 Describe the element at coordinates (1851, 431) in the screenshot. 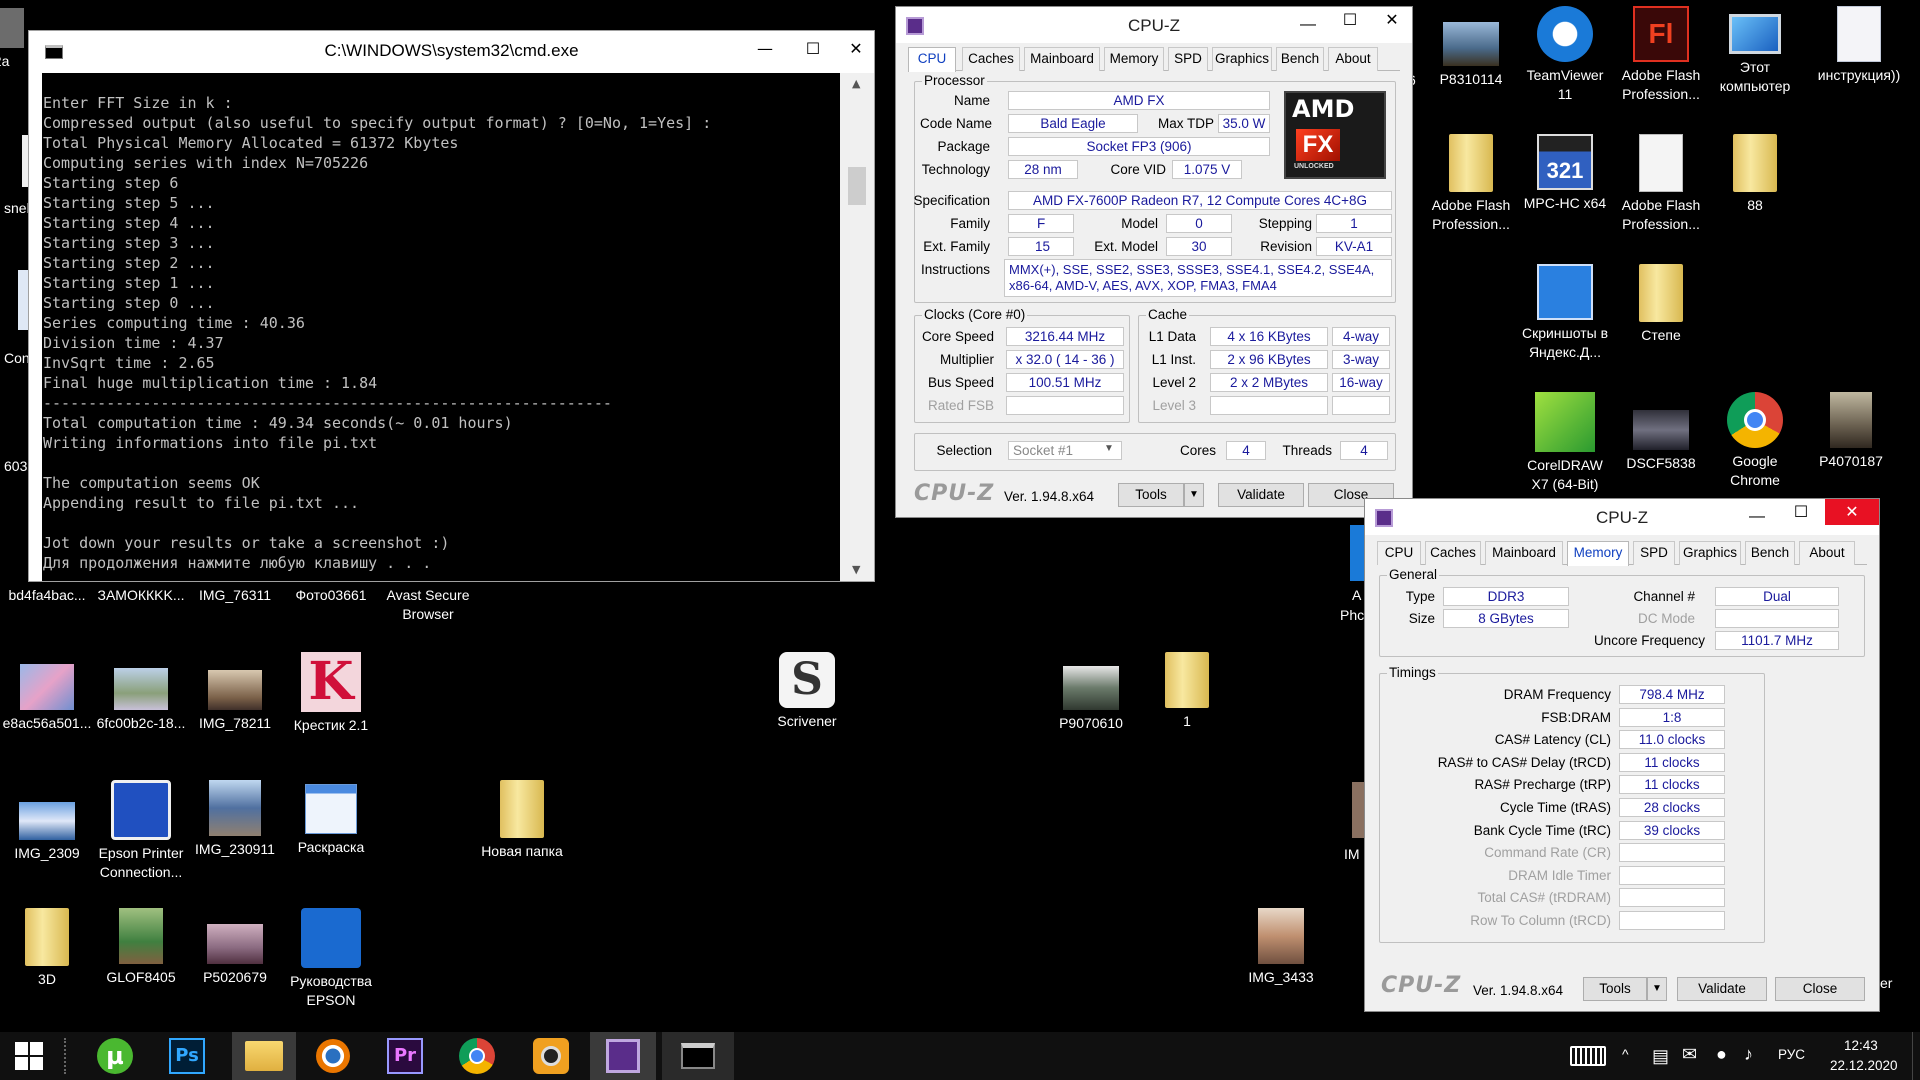

I see `desktop-icon: P4070187` at that location.